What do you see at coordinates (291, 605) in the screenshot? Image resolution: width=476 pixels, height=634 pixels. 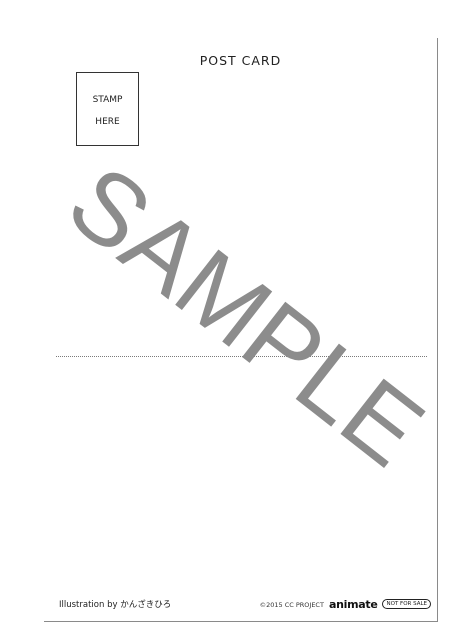 I see `copyright-notice: ©2015 CC PROJECT` at bounding box center [291, 605].